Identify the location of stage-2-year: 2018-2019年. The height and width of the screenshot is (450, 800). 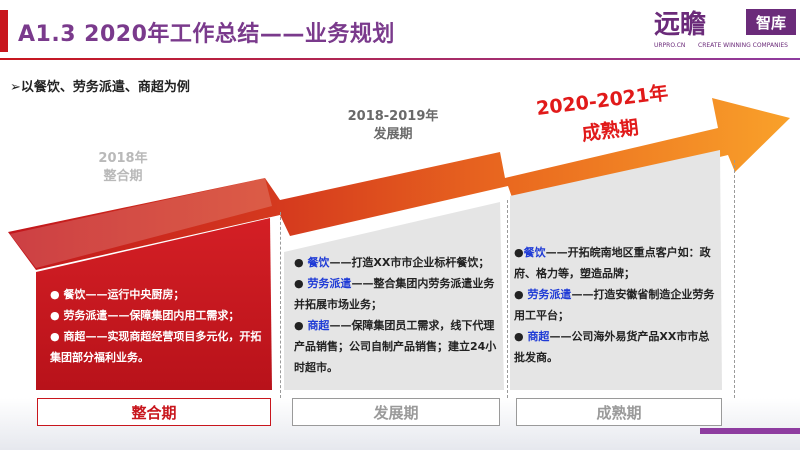
(393, 116).